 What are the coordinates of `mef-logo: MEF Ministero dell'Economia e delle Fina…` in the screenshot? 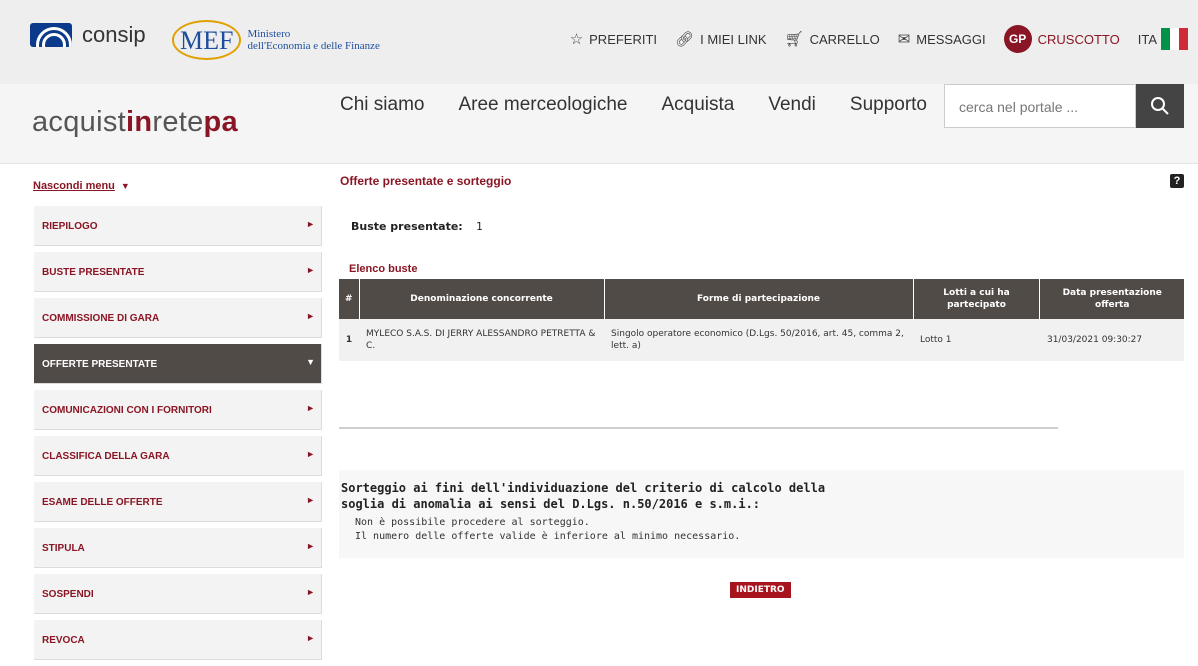 It's located at (276, 40).